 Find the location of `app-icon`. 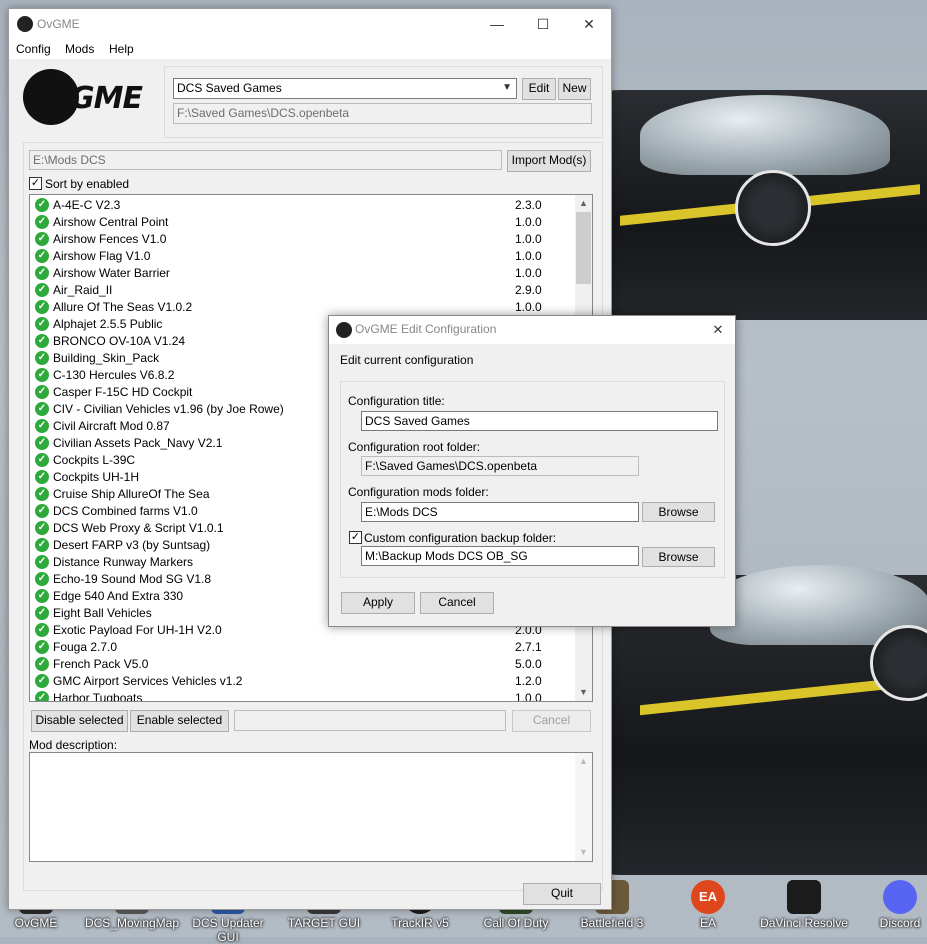

app-icon is located at coordinates (344, 330).